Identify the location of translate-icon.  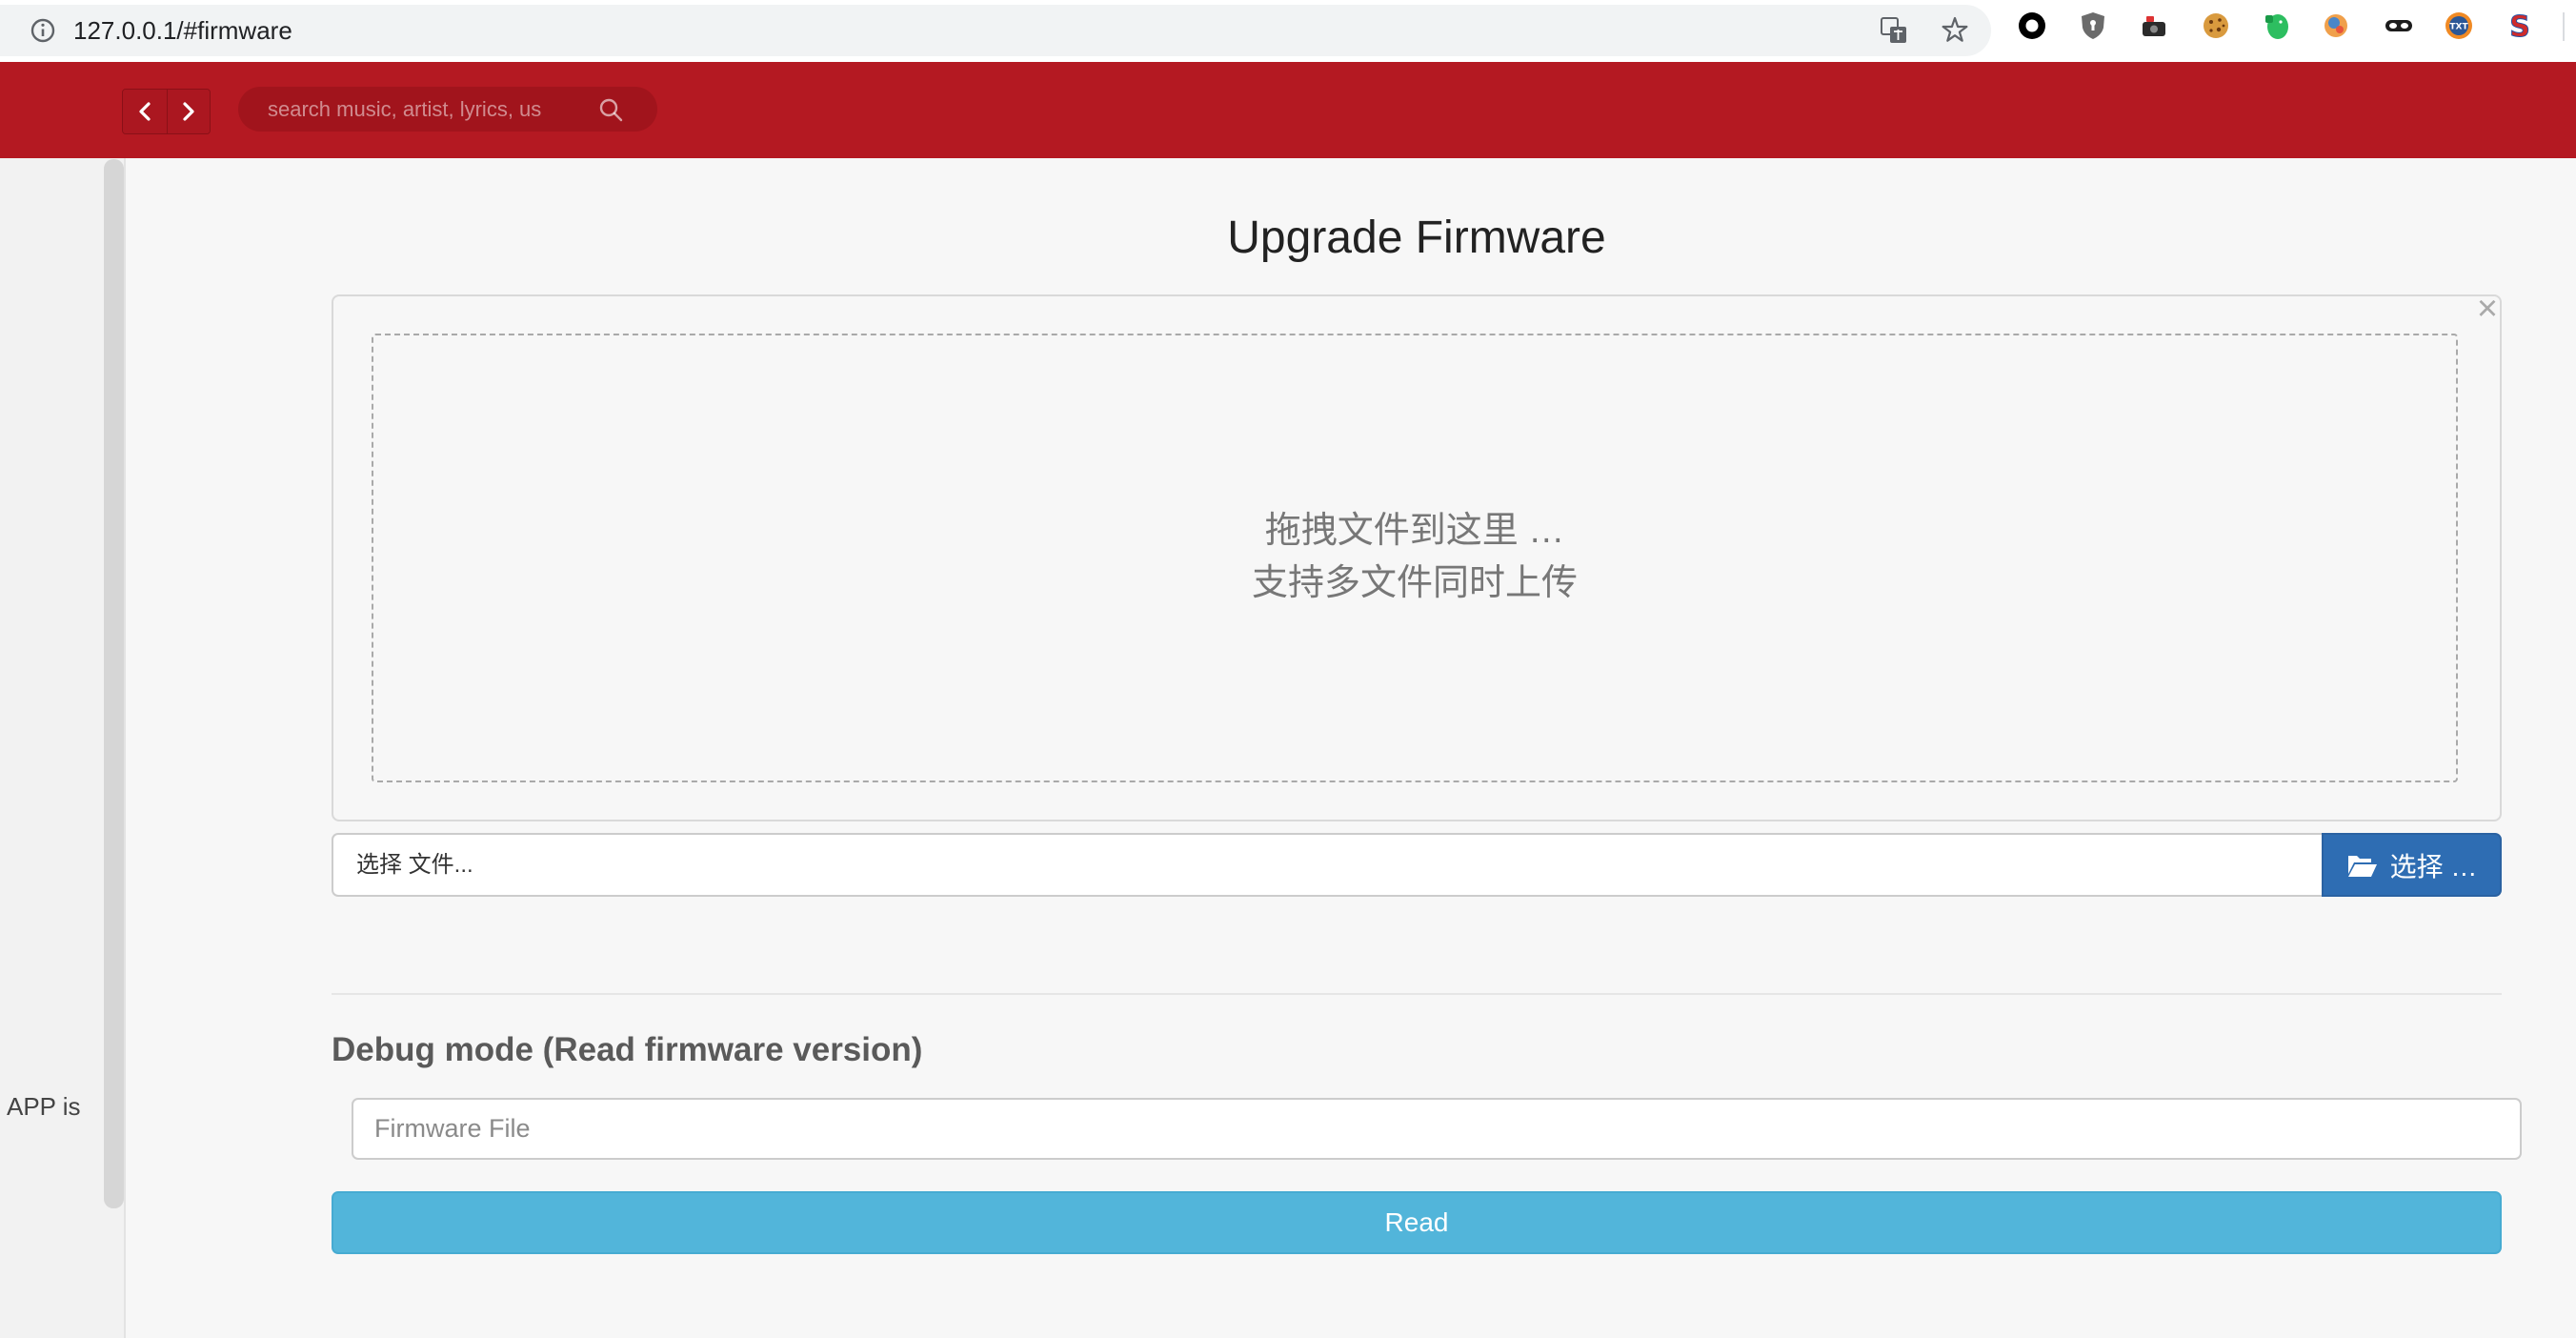
(1894, 30).